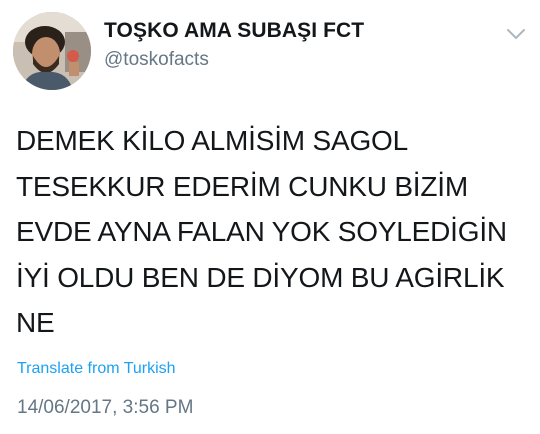 The image size is (540, 434). What do you see at coordinates (234, 31) in the screenshot?
I see `author-display-name: TOŞKO AMA SUBAŞI FCT` at bounding box center [234, 31].